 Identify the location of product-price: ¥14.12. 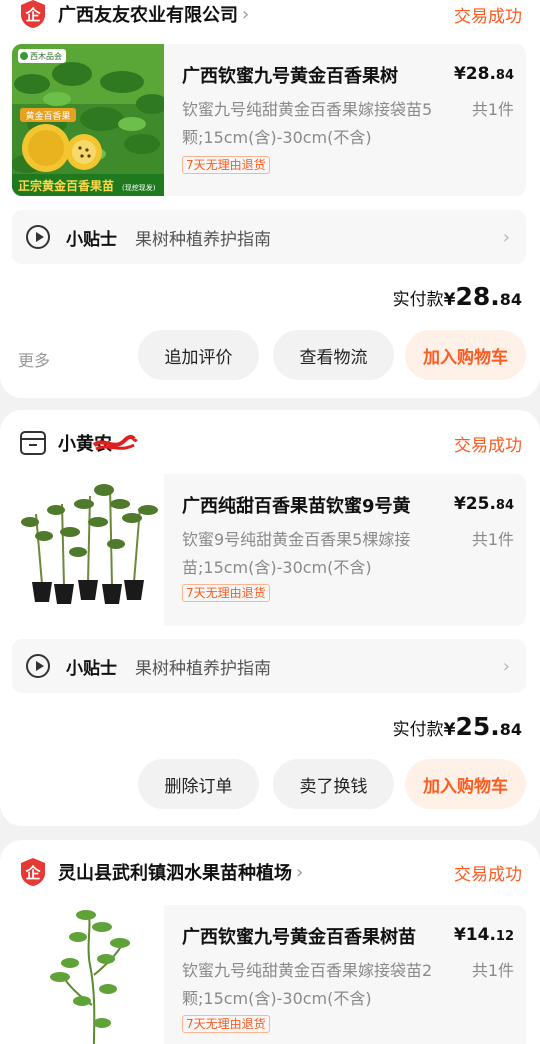
(484, 935).